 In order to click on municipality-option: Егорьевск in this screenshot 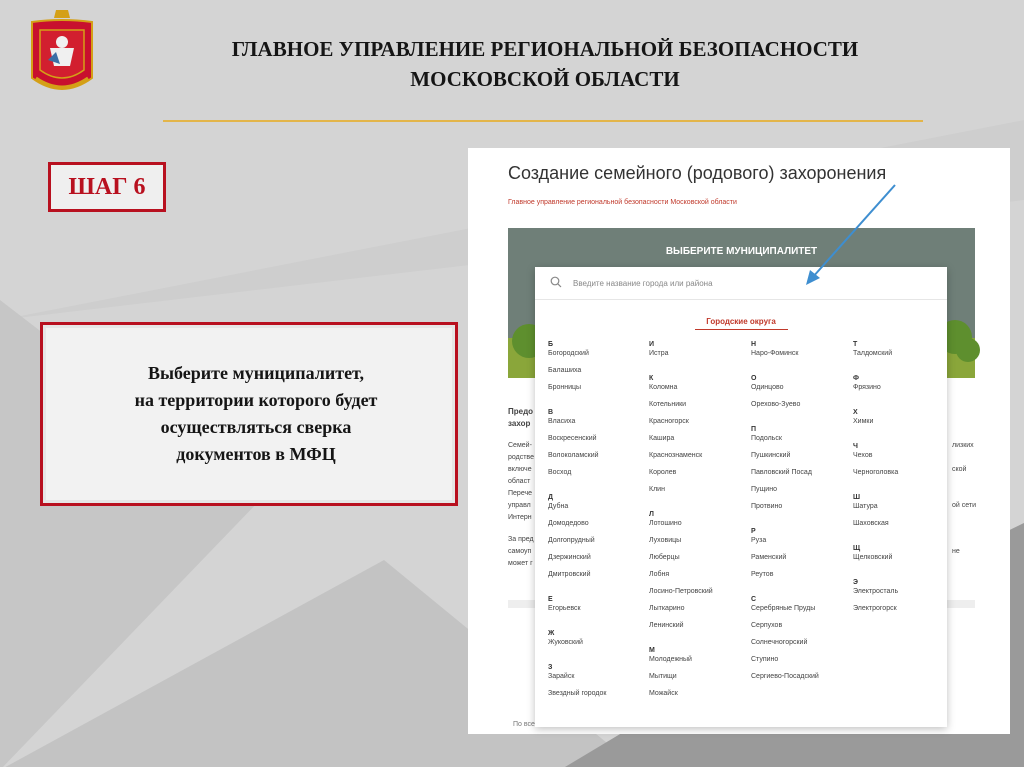, I will do `click(598, 612)`.